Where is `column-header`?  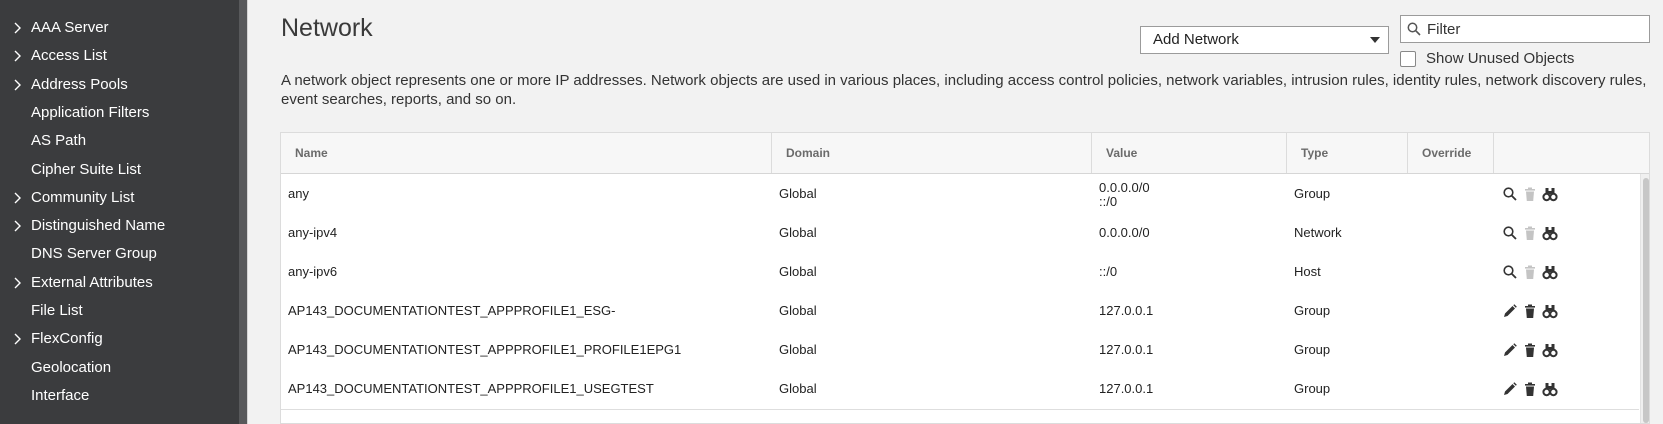
column-header is located at coordinates (1571, 153).